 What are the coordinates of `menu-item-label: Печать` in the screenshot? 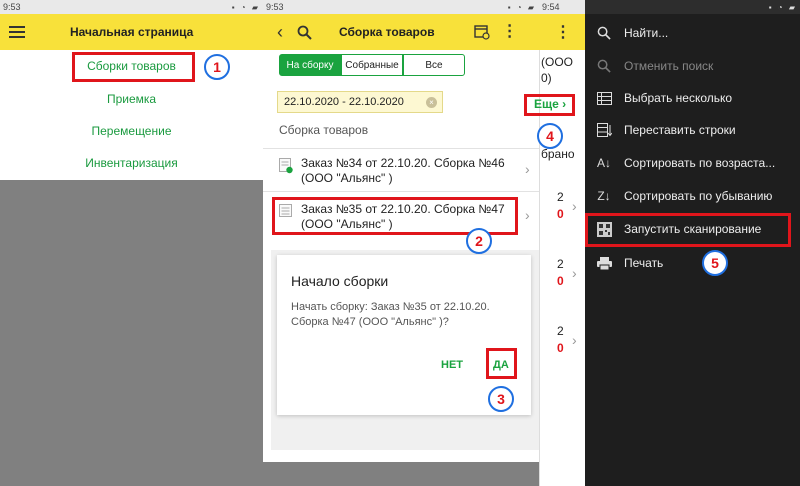 It's located at (644, 263).